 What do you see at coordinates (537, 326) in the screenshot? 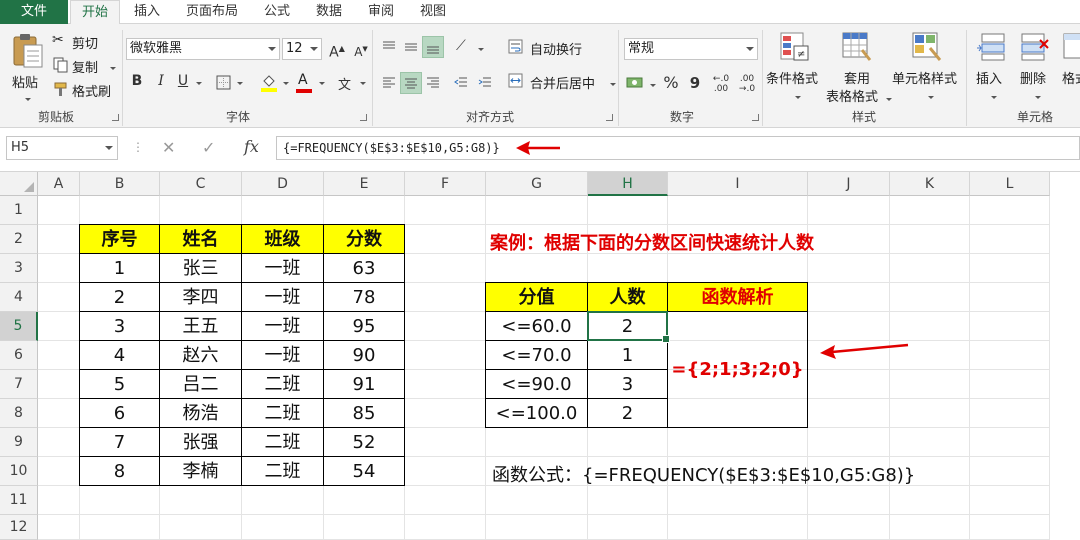
I see `freq-table-cell-range: <=60.0` at bounding box center [537, 326].